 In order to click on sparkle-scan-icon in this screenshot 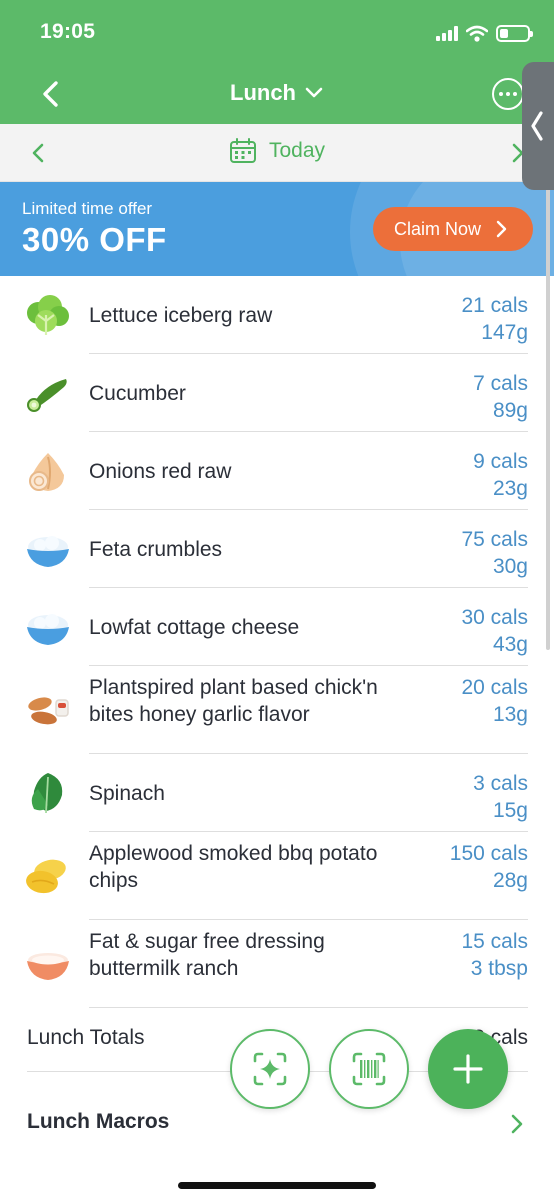, I will do `click(270, 1069)`.